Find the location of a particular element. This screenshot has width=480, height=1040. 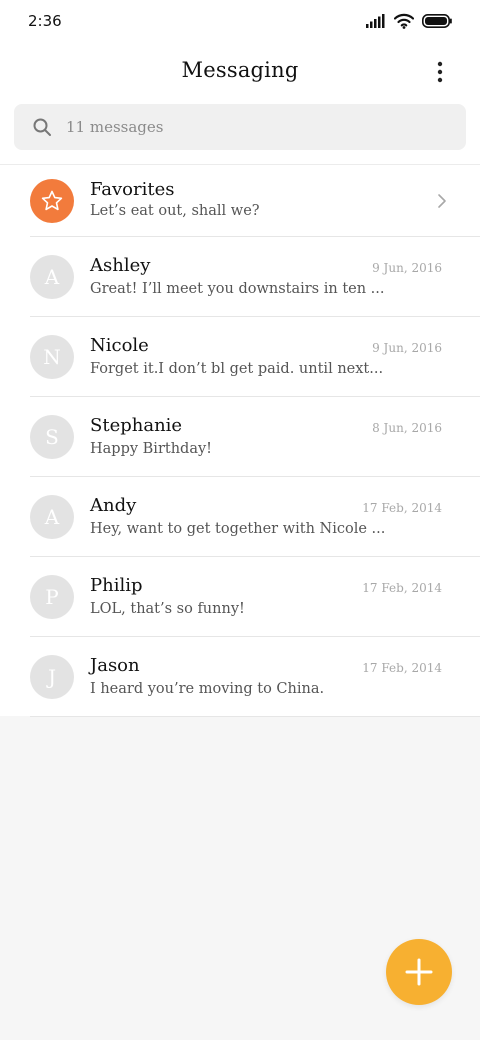

status-time: 2:36 is located at coordinates (45, 21).